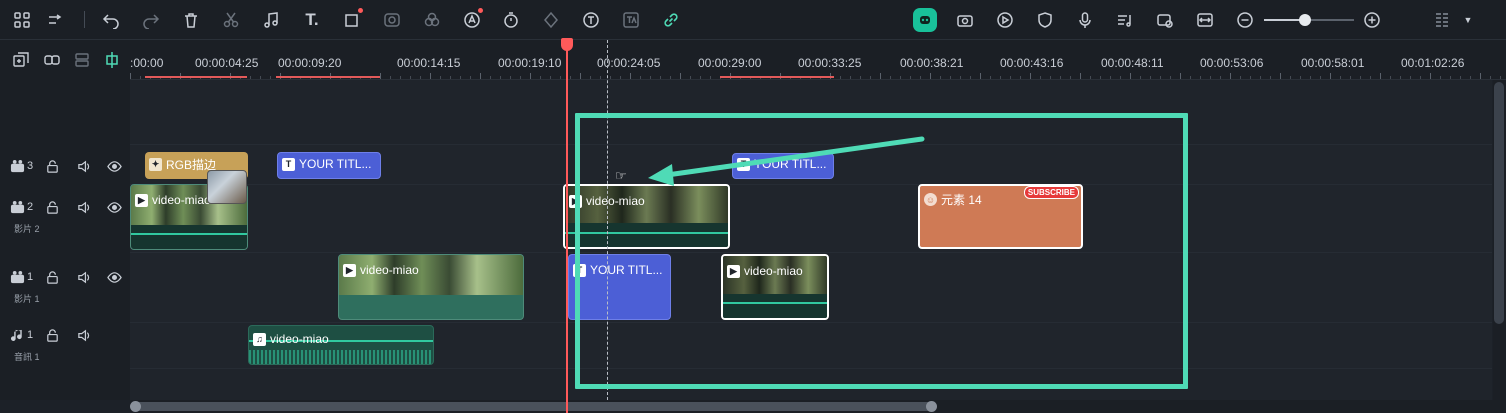 The width and height of the screenshot is (1506, 413). I want to click on zoom-slider, so click(1309, 20).